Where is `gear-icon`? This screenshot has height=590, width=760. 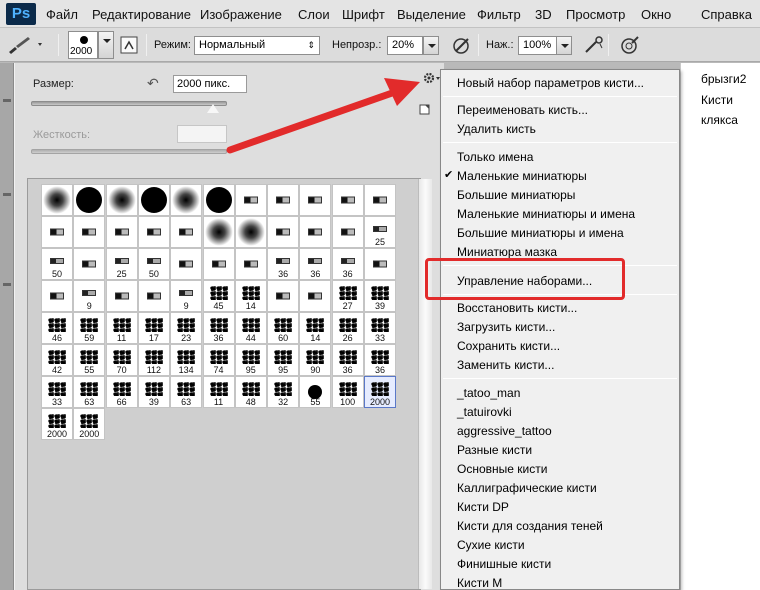
gear-icon is located at coordinates (431, 78).